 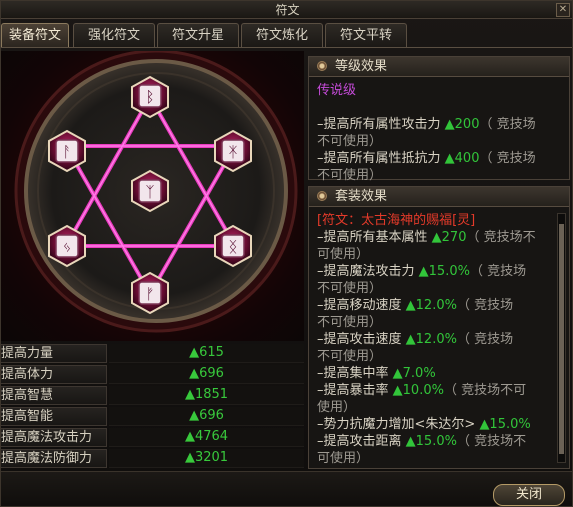 I want to click on rune-slot-left-bottom: ᛃ, so click(x=67, y=246).